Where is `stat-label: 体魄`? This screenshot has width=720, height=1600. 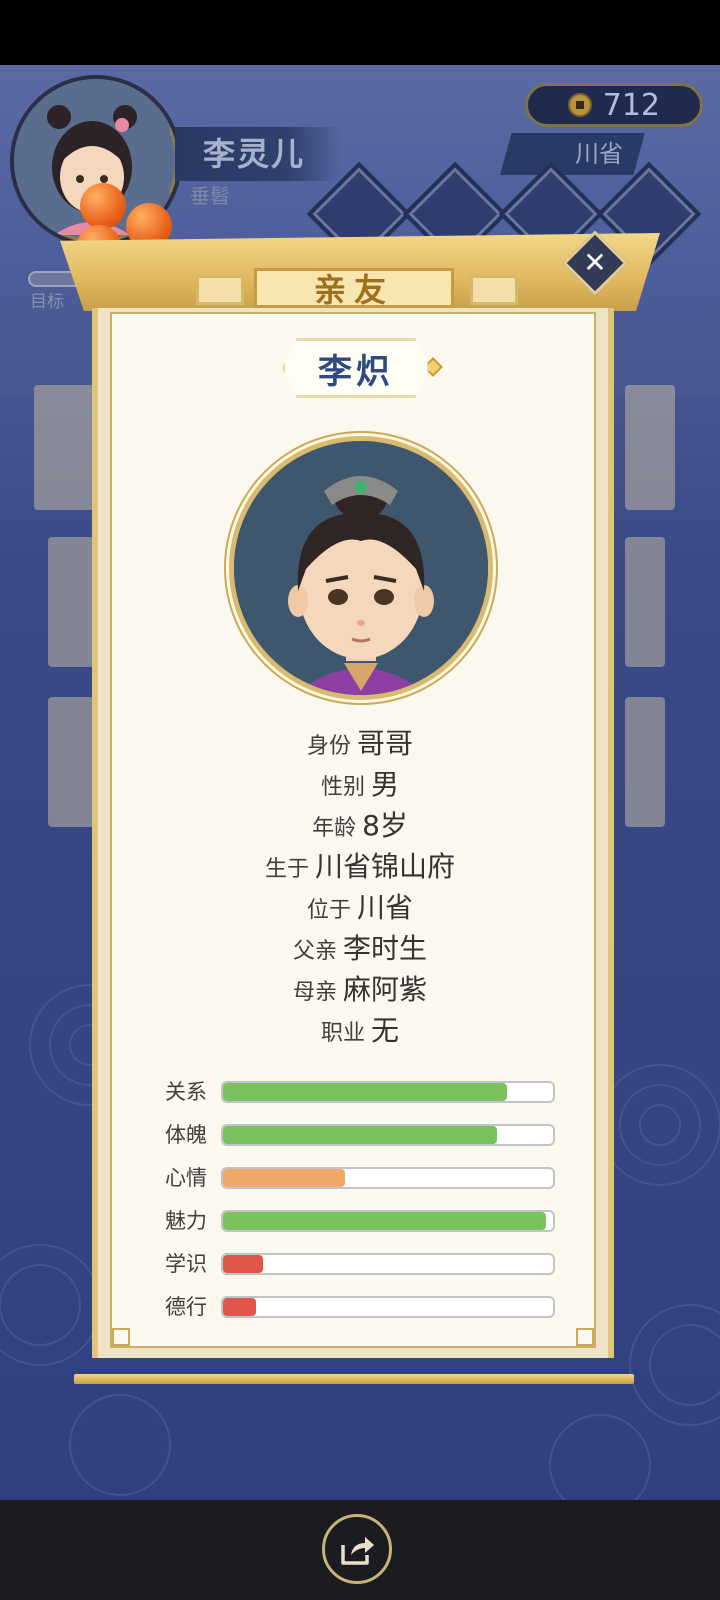 stat-label: 体魄 is located at coordinates (186, 1135).